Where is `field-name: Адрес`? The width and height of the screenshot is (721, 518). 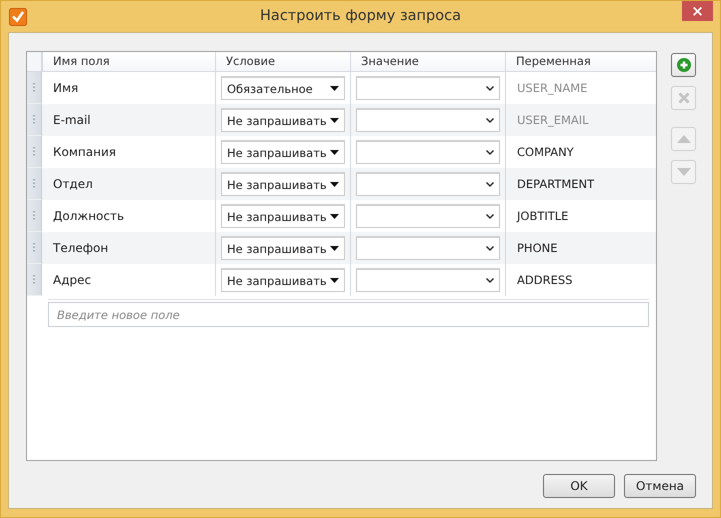 field-name: Адрес is located at coordinates (72, 280).